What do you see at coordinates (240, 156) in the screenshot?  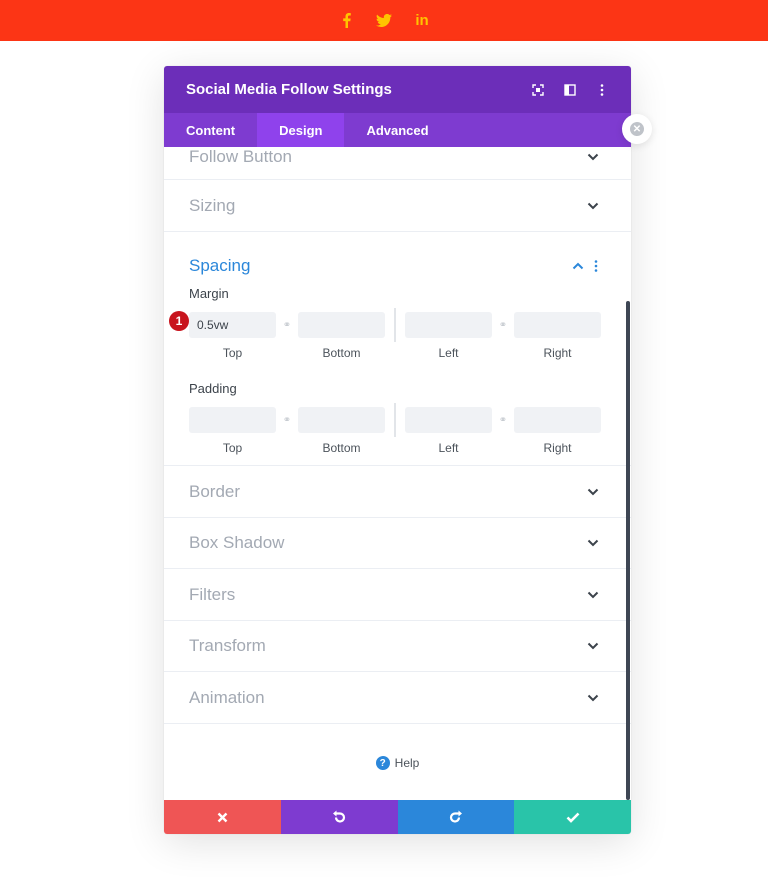 I see `section-title: Follow Button` at bounding box center [240, 156].